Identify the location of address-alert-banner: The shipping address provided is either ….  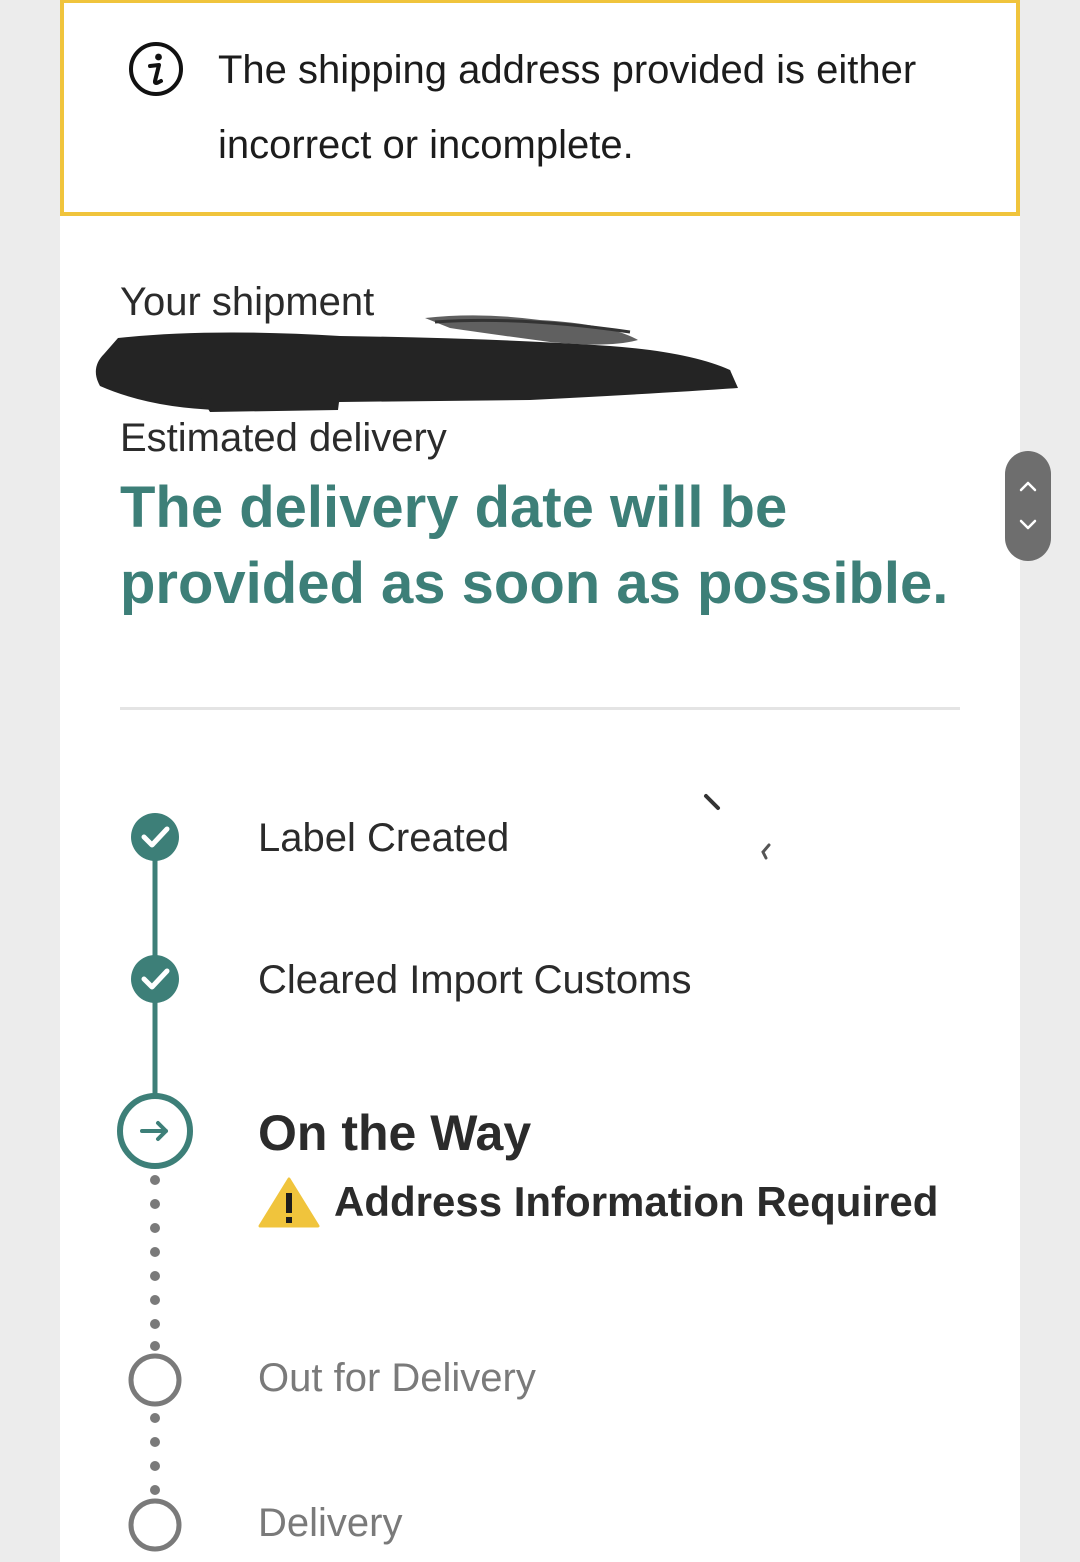
(540, 108).